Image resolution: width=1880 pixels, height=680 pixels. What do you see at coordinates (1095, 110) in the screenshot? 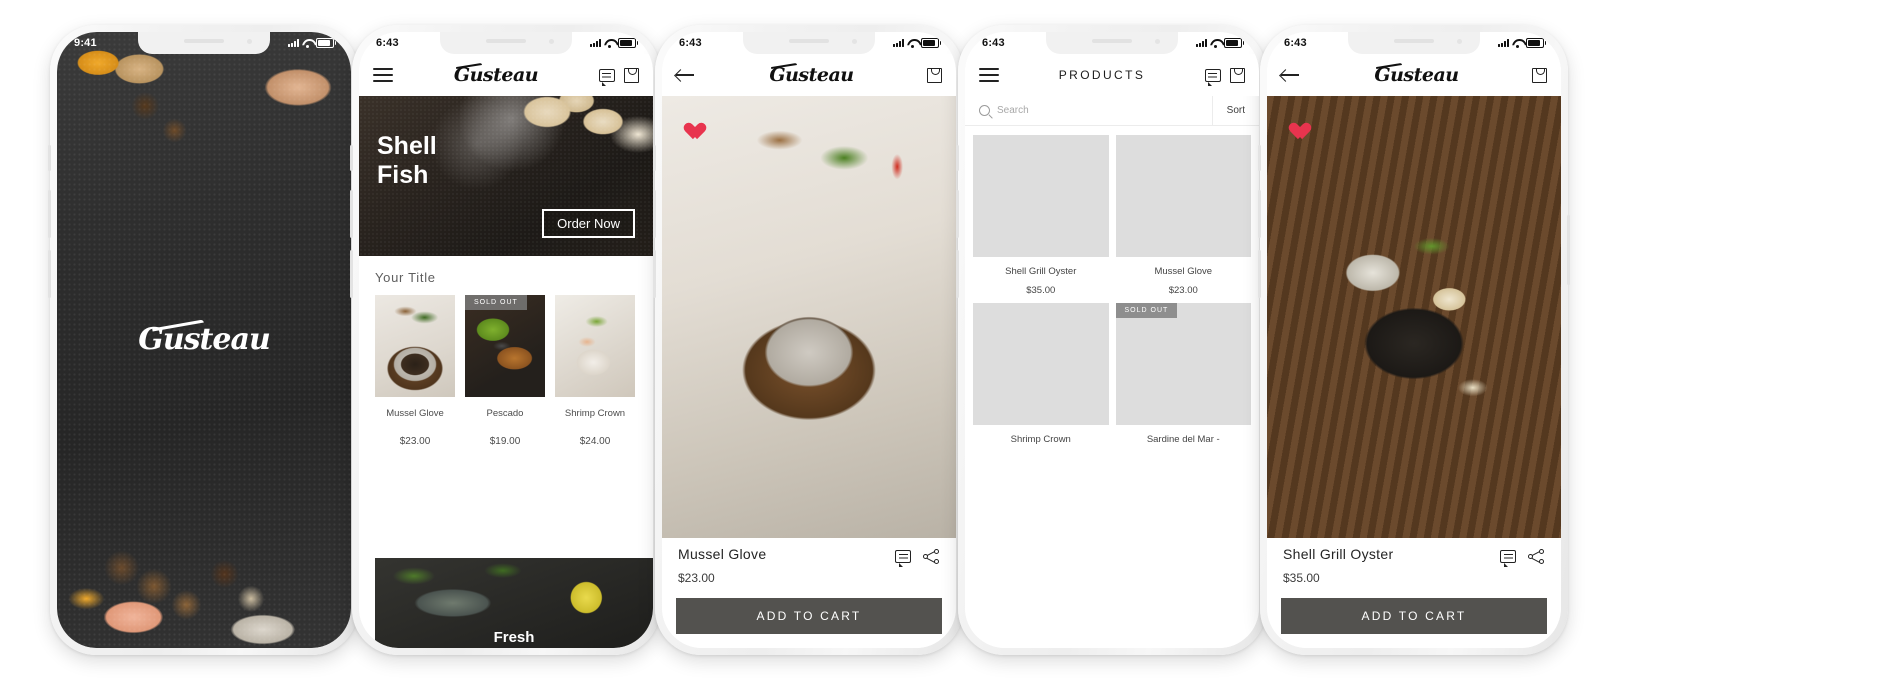
I see `search-input: Search` at bounding box center [1095, 110].